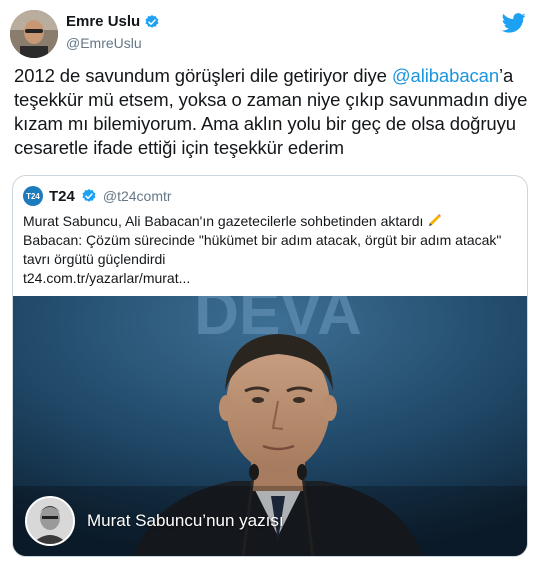  Describe the element at coordinates (104, 43) in the screenshot. I see `author-handle: @EmreUslu` at that location.